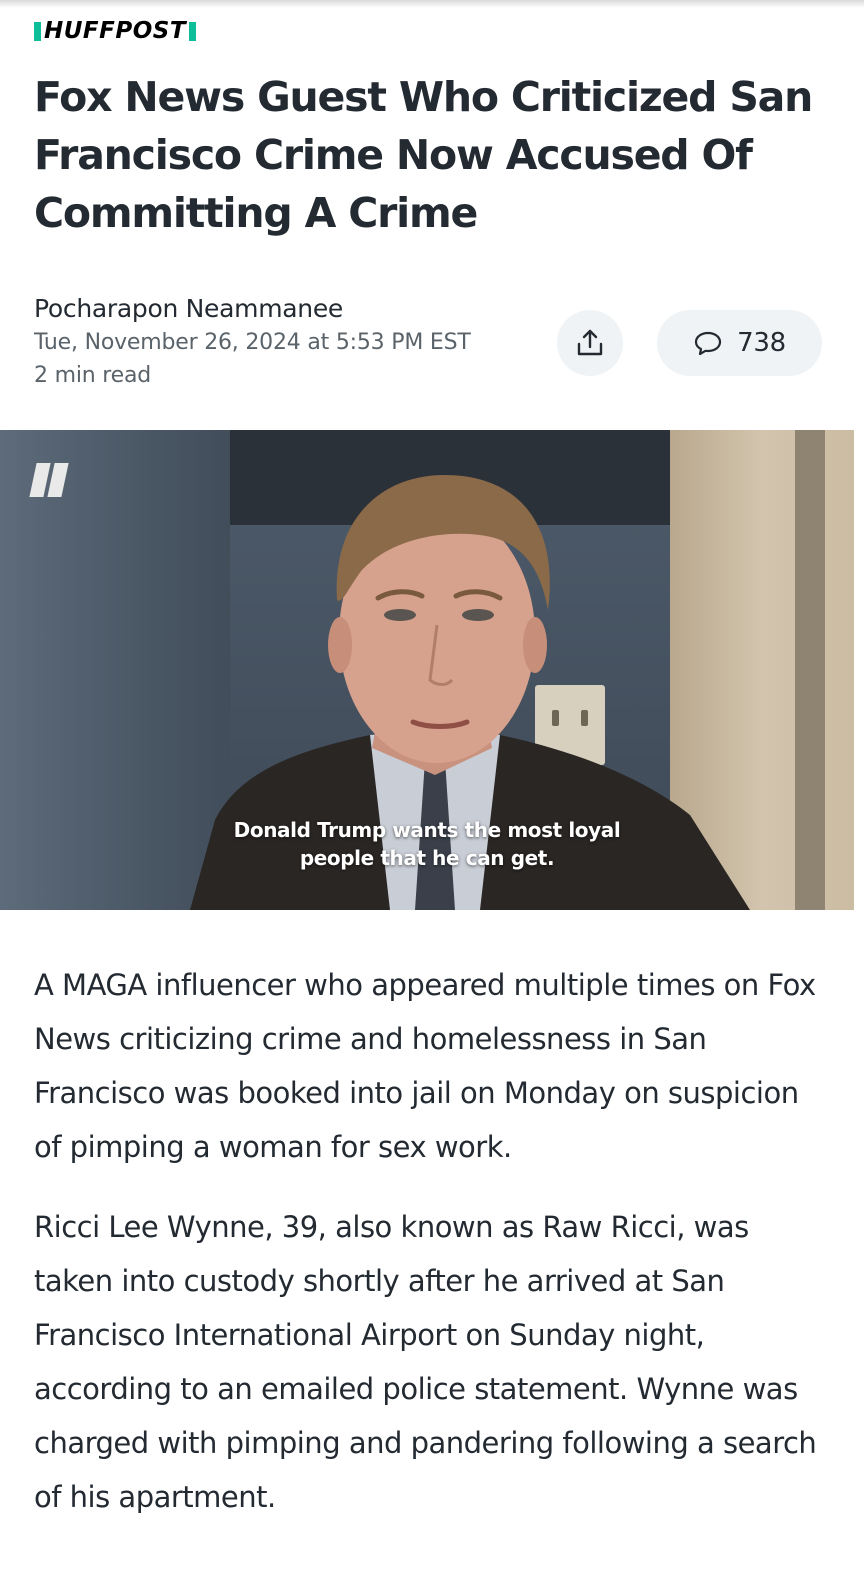 The image size is (864, 1587). I want to click on comment-bubble-icon, so click(708, 343).